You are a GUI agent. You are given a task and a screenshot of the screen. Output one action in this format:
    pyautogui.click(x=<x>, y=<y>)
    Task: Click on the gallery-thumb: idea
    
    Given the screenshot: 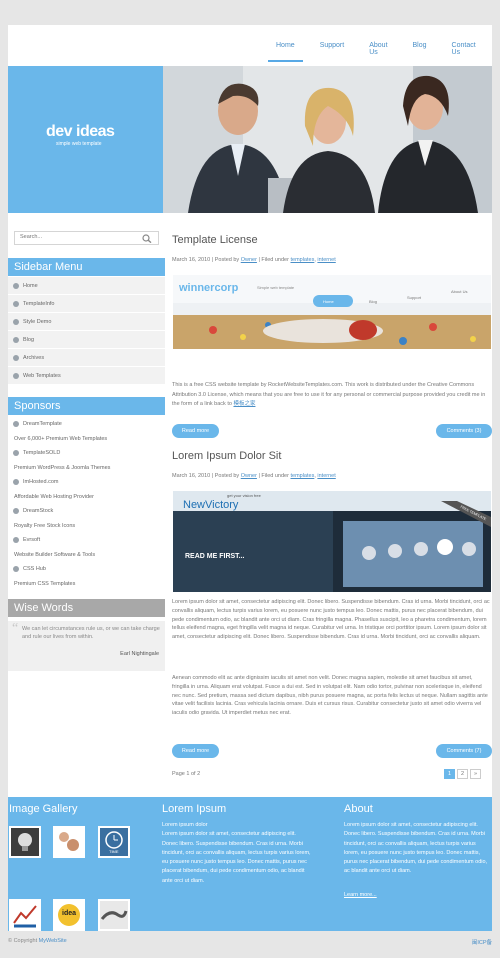 What is the action you would take?
    pyautogui.click(x=69, y=915)
    